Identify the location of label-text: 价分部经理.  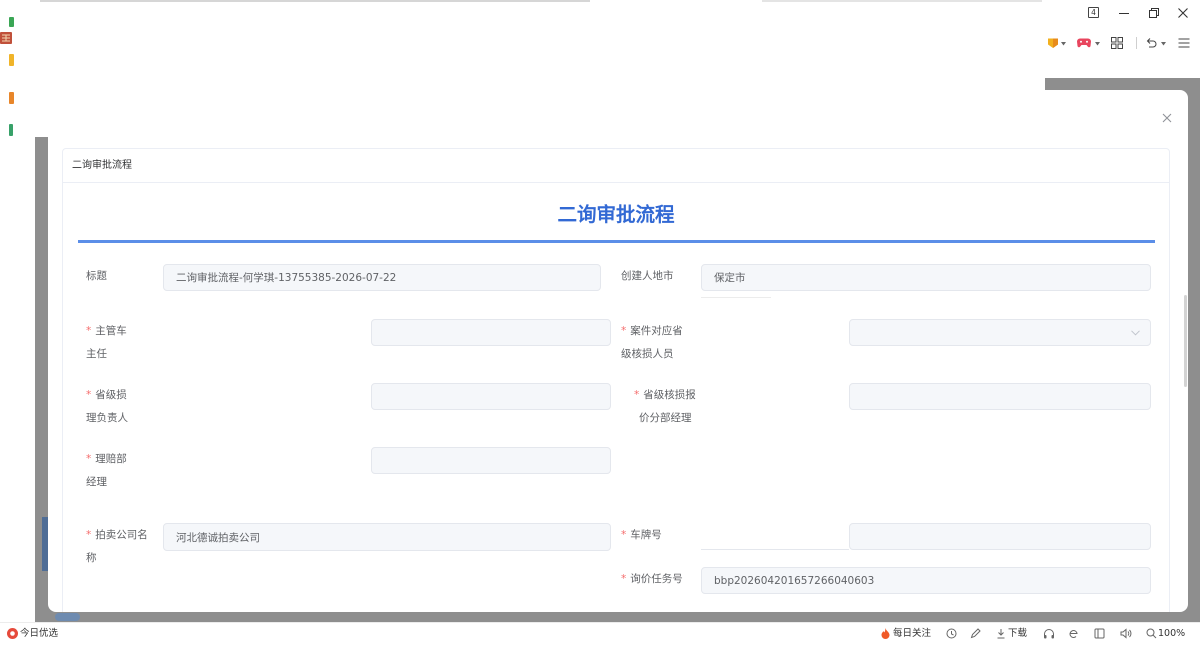
(665, 418).